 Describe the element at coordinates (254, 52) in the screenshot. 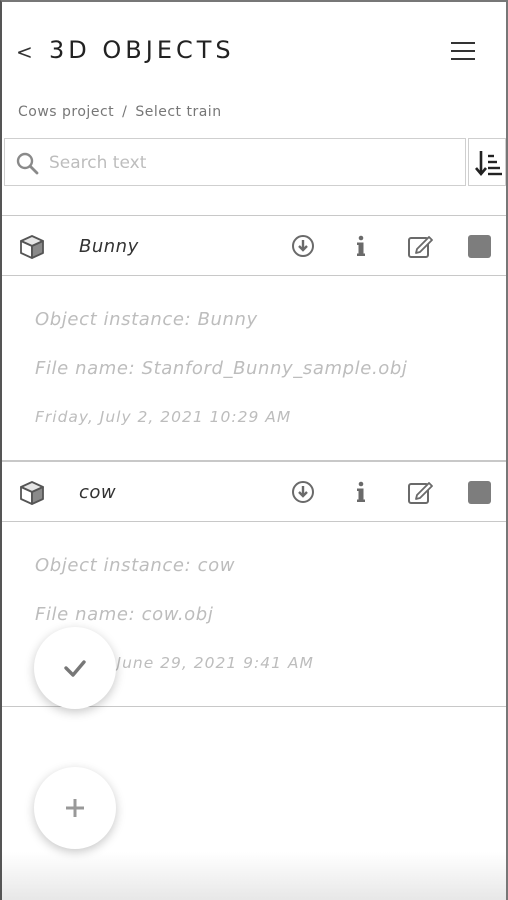

I see `top-bar: < 3D OBJECTS` at that location.